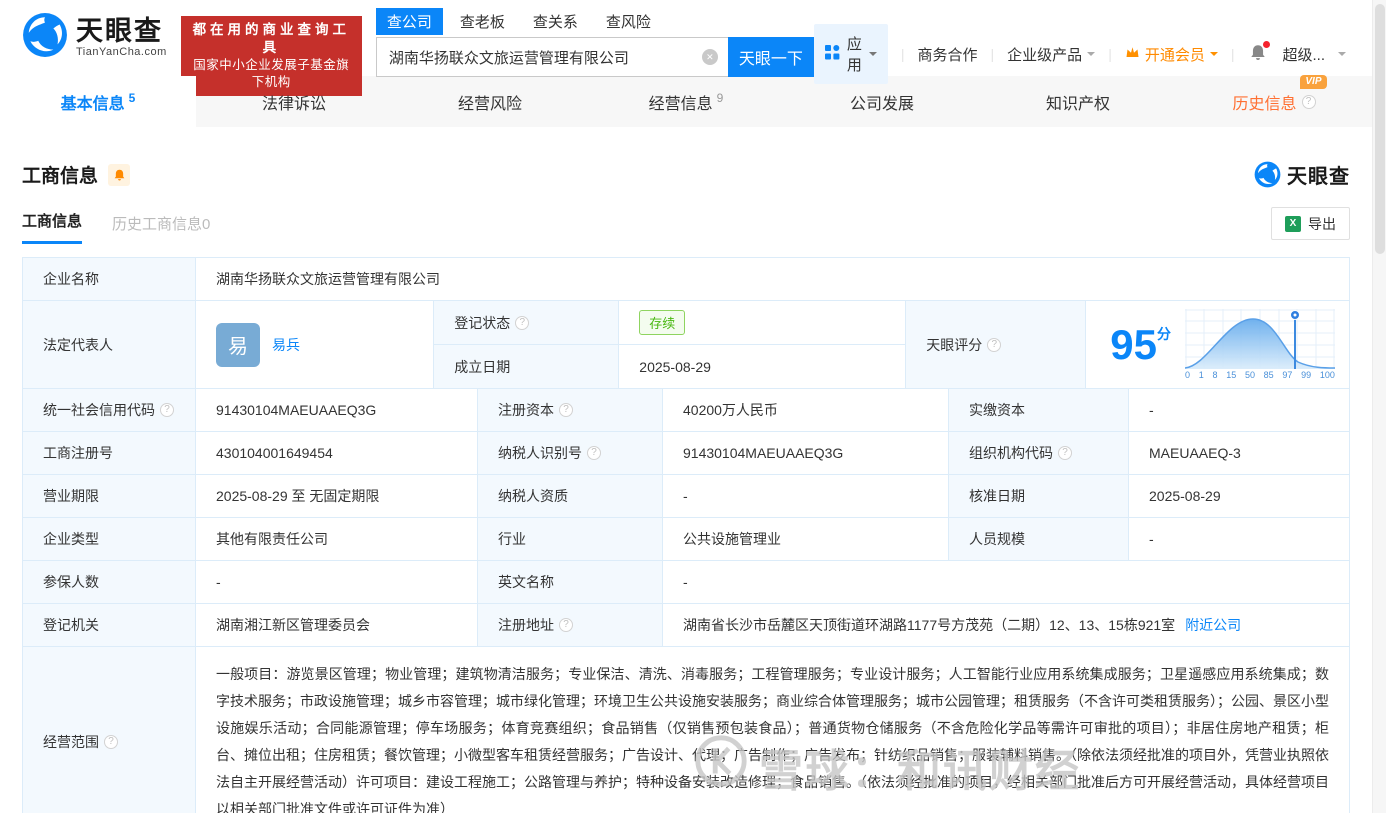  Describe the element at coordinates (337, 410) in the screenshot. I see `uscc-value: 91430104MAEUAAEQ3G` at that location.